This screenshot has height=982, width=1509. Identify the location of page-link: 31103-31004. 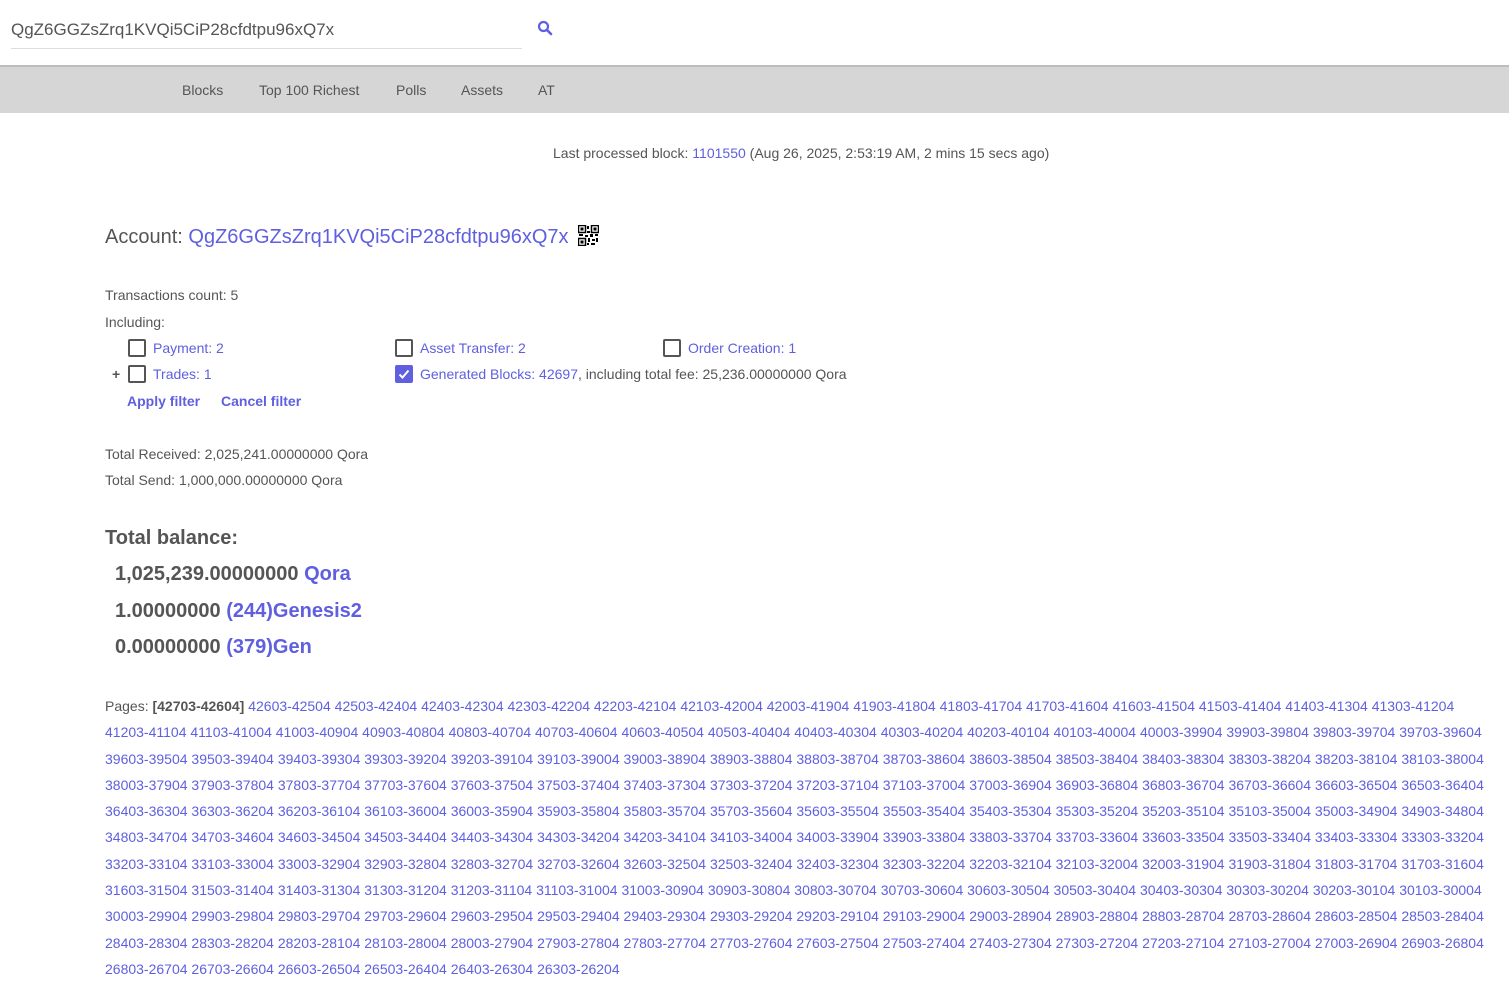
(576, 890).